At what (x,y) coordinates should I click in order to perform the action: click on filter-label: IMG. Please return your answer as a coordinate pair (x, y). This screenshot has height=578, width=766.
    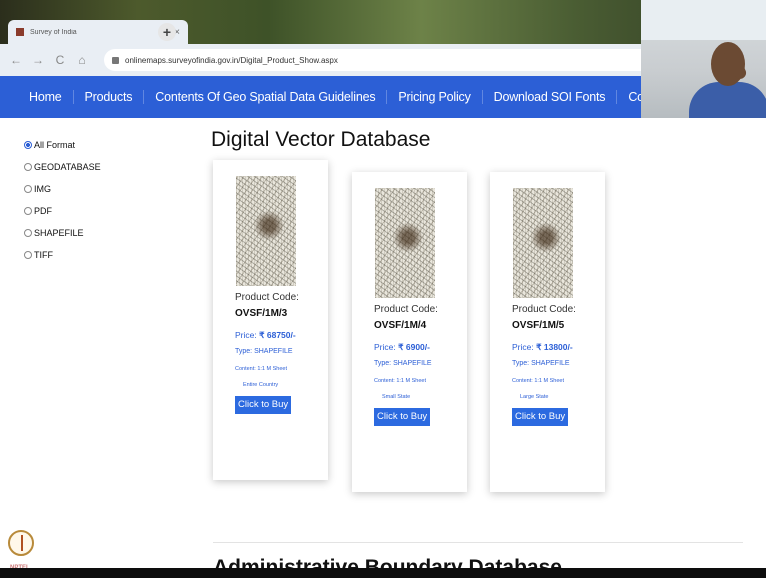
    Looking at the image, I should click on (42, 188).